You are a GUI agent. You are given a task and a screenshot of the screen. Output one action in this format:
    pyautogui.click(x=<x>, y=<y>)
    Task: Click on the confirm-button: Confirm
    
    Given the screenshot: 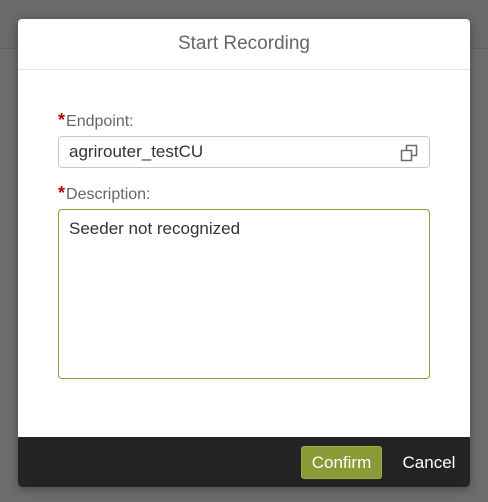 What is the action you would take?
    pyautogui.click(x=341, y=462)
    